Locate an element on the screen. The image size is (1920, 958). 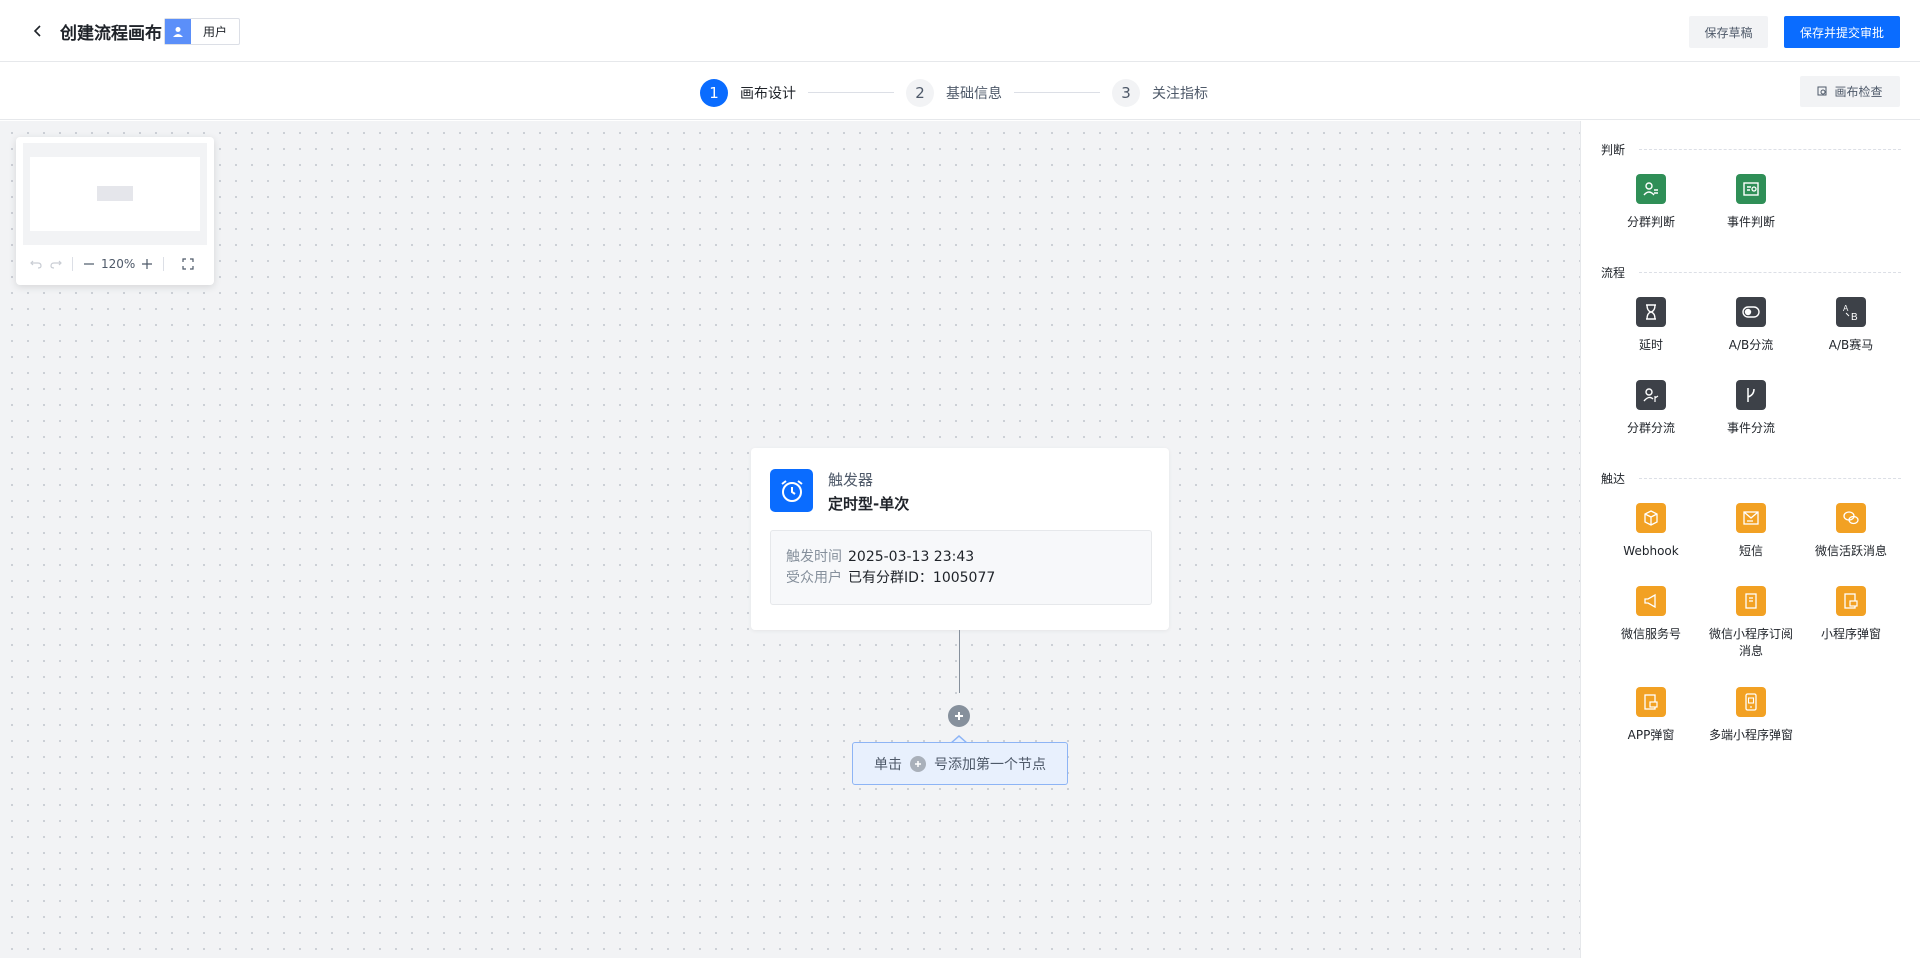
page-title: 创建流程画布 is located at coordinates (111, 34).